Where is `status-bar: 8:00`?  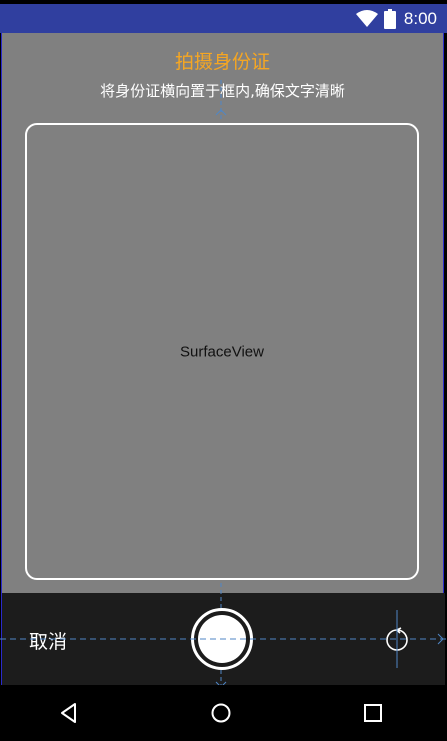 status-bar: 8:00 is located at coordinates (223, 18).